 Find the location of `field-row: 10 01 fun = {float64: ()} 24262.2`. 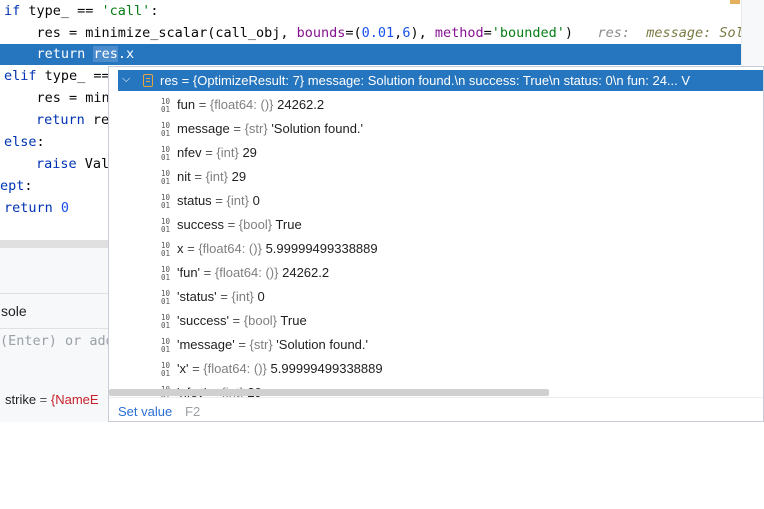

field-row: 10 01 fun = {float64: ()} 24262.2 is located at coordinates (242, 105).